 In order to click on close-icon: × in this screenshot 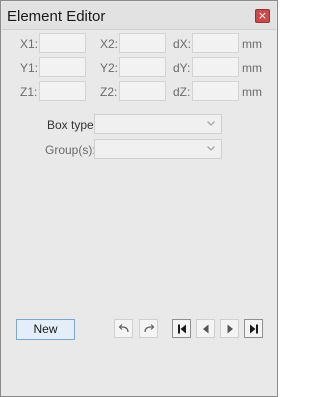, I will do `click(262, 15)`.